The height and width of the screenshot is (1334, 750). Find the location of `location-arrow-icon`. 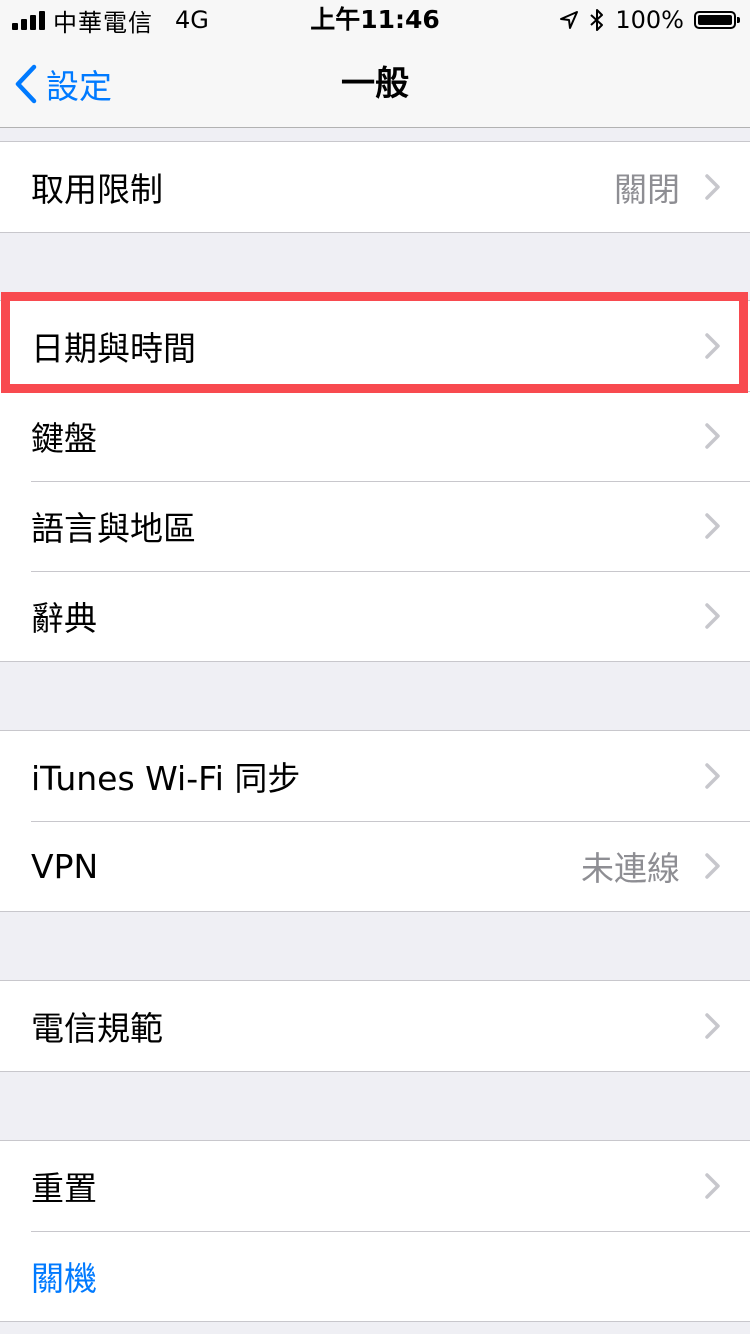

location-arrow-icon is located at coordinates (569, 20).